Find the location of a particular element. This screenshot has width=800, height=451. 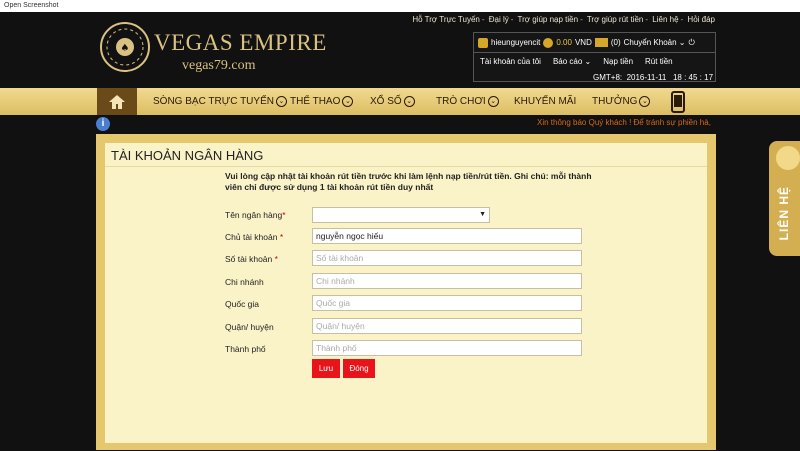

transfer-button: Chuyển Khoản ⌄ is located at coordinates (655, 42).